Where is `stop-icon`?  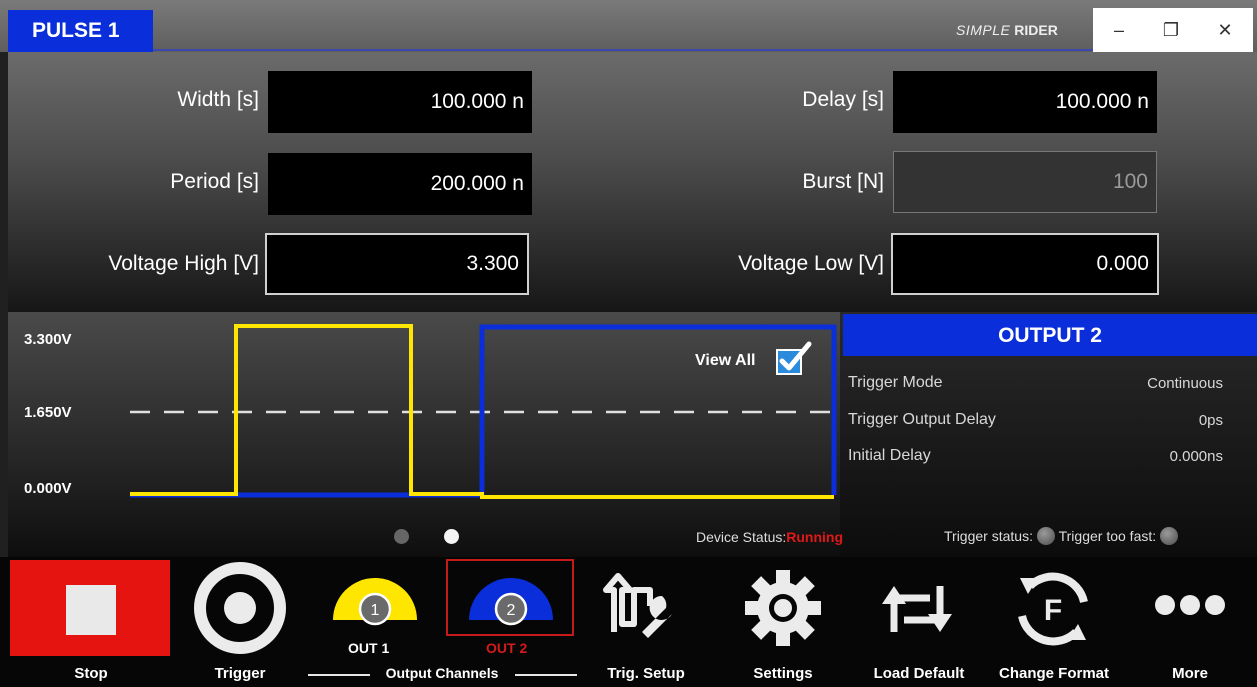 stop-icon is located at coordinates (91, 610).